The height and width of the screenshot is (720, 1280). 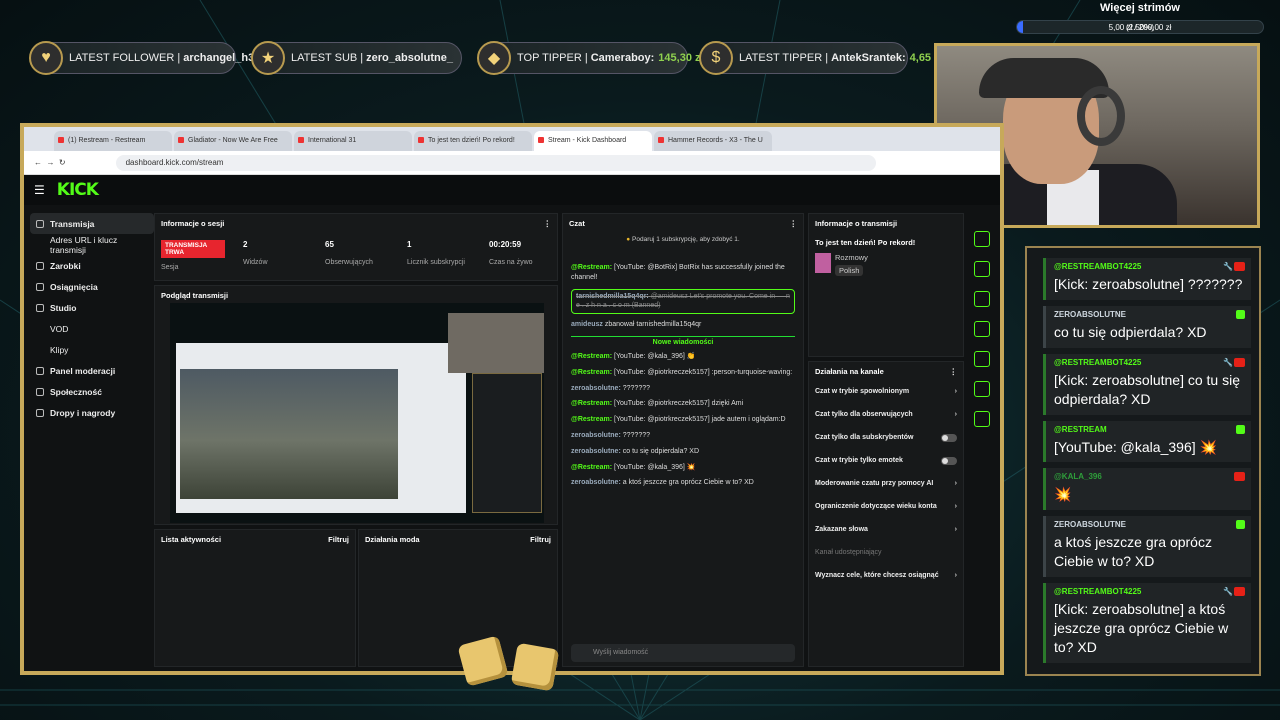 I want to click on menu-icon: ☰, so click(x=39, y=190).